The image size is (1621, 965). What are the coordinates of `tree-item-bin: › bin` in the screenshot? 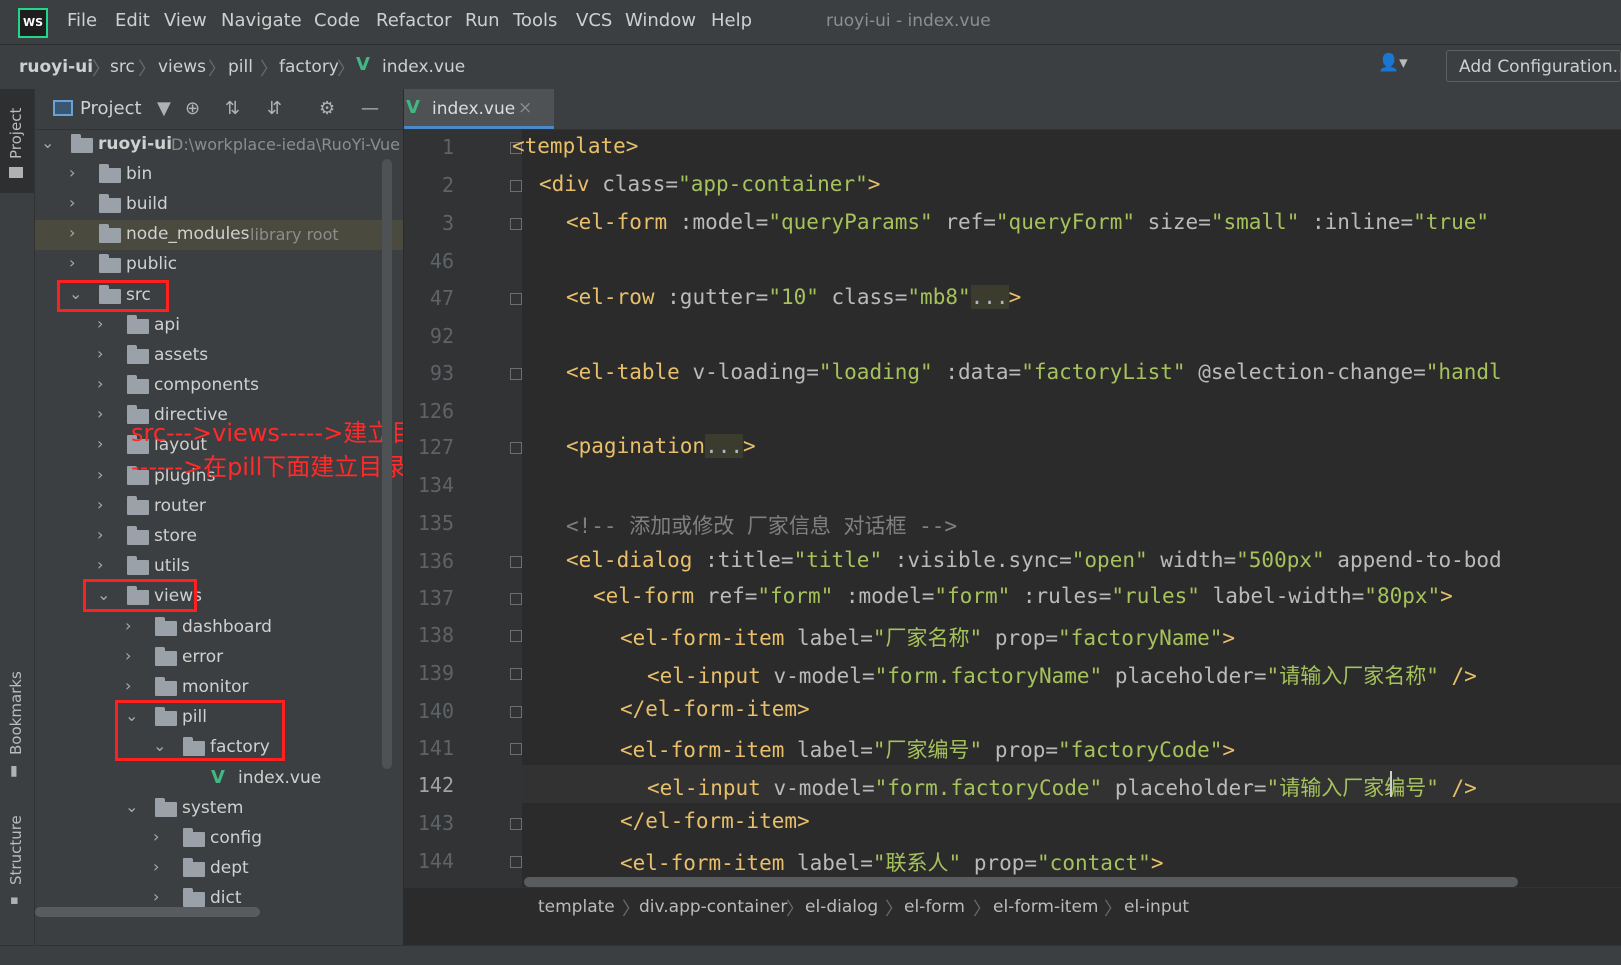 It's located at (219, 175).